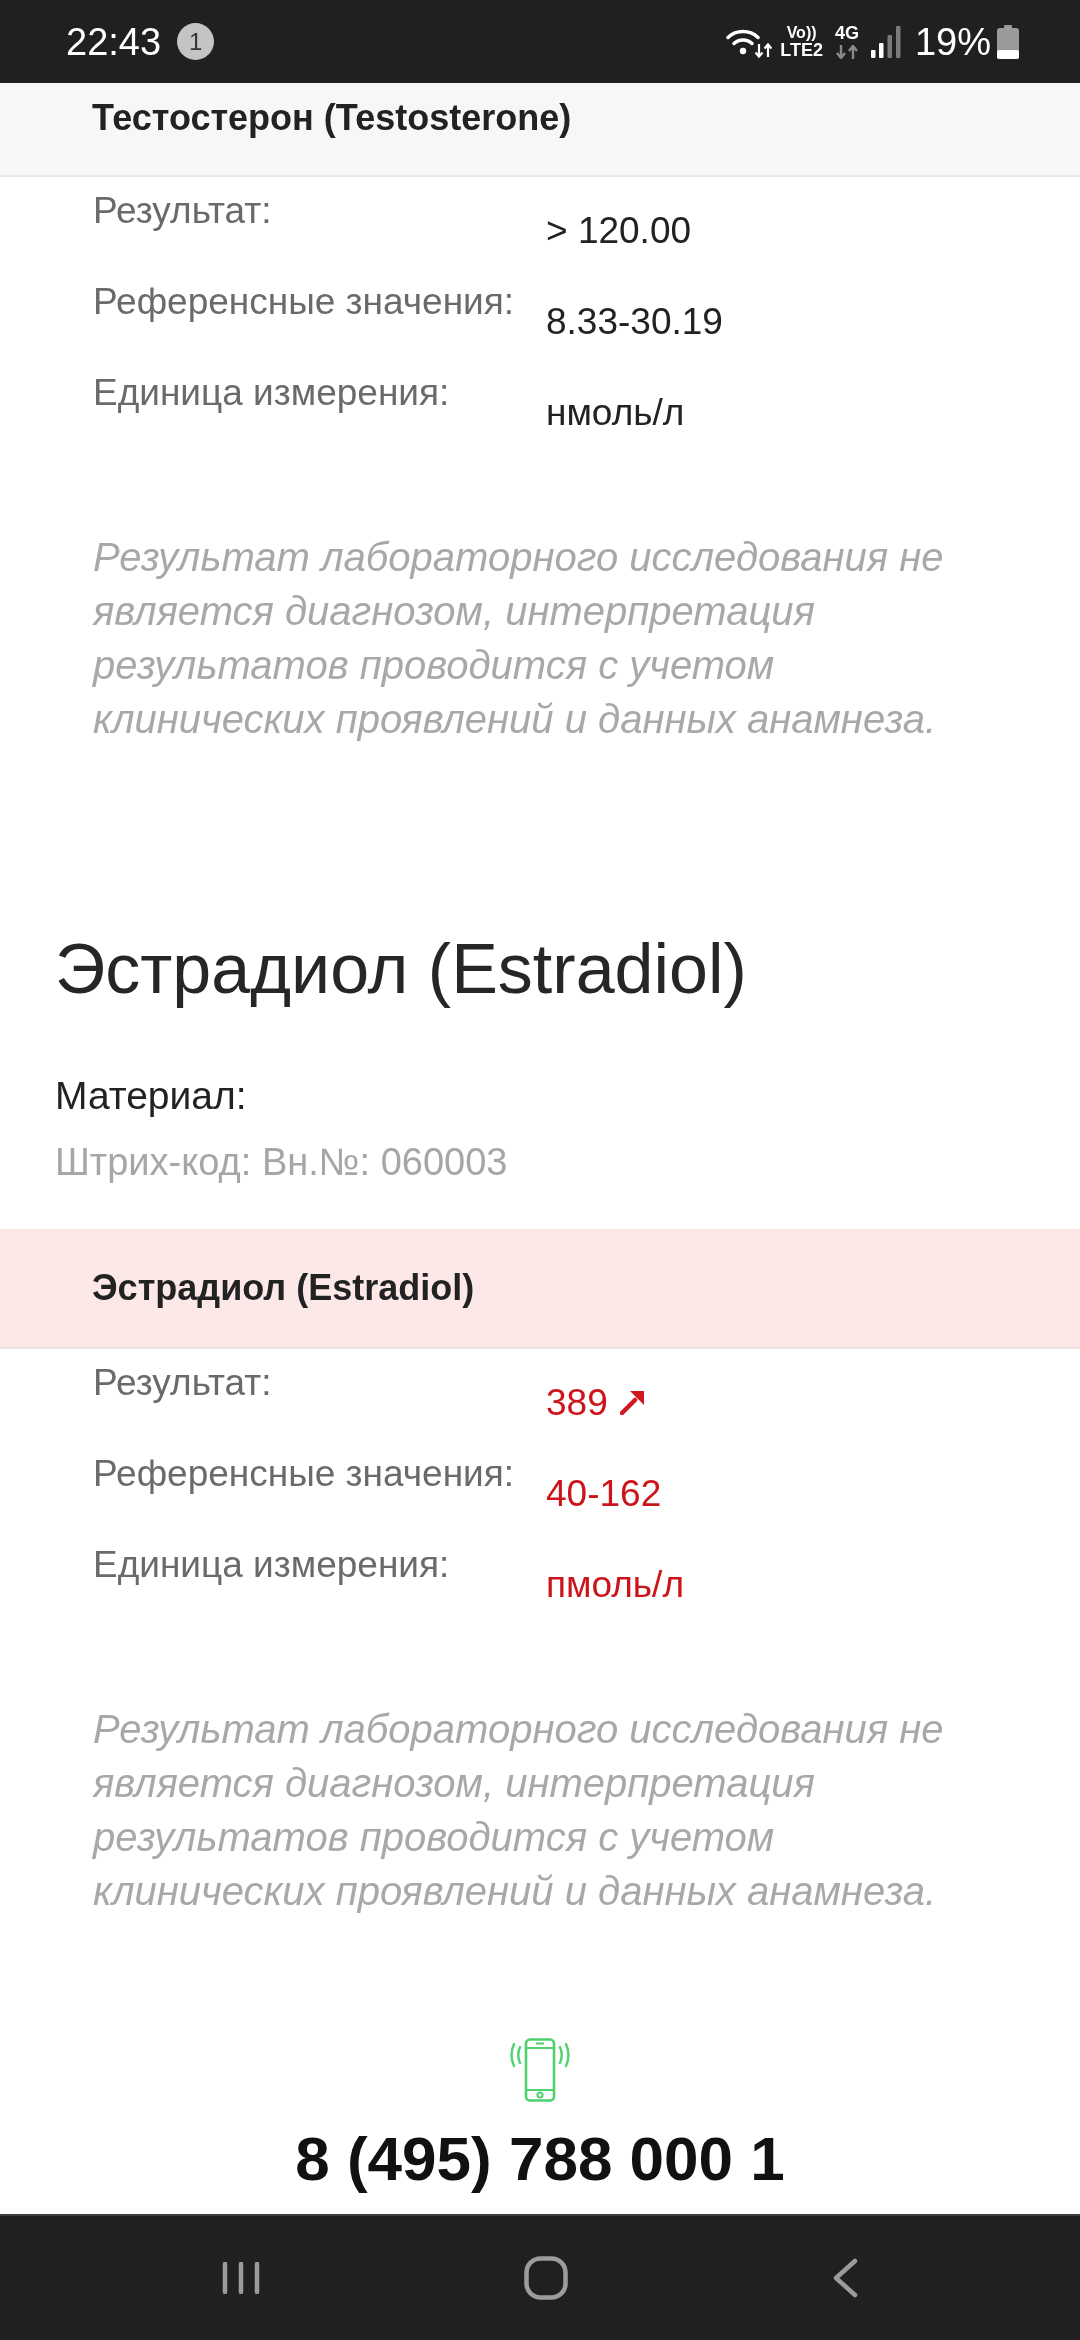  I want to click on notification-count-badge: 1, so click(196, 41).